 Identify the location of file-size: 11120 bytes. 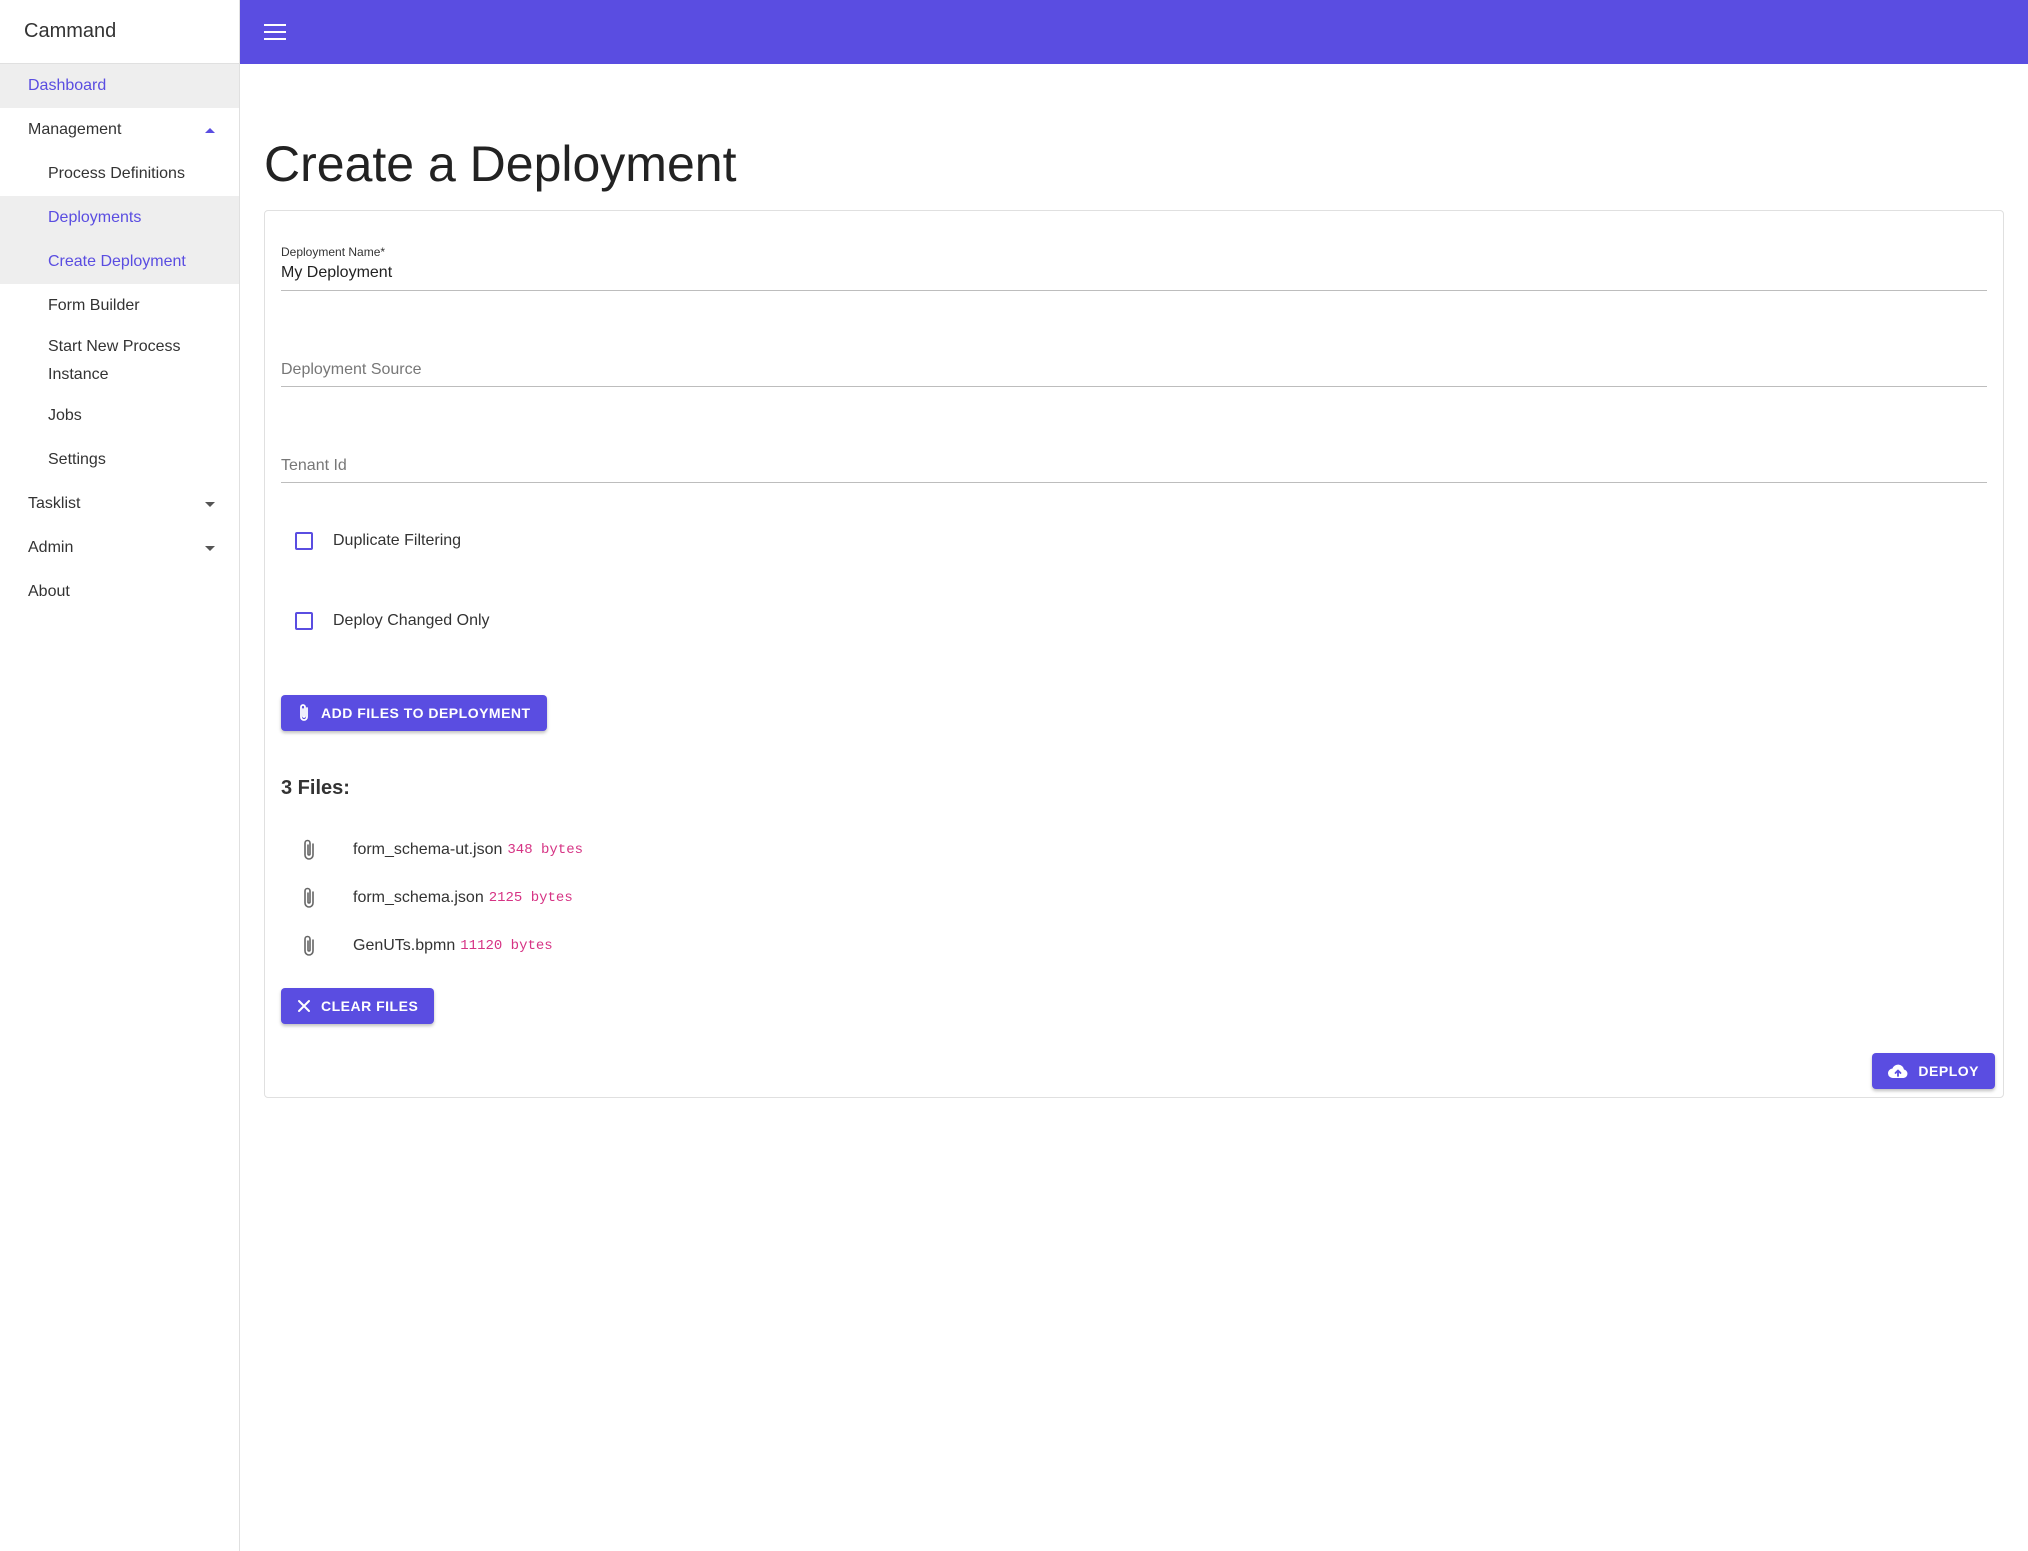
(506, 946).